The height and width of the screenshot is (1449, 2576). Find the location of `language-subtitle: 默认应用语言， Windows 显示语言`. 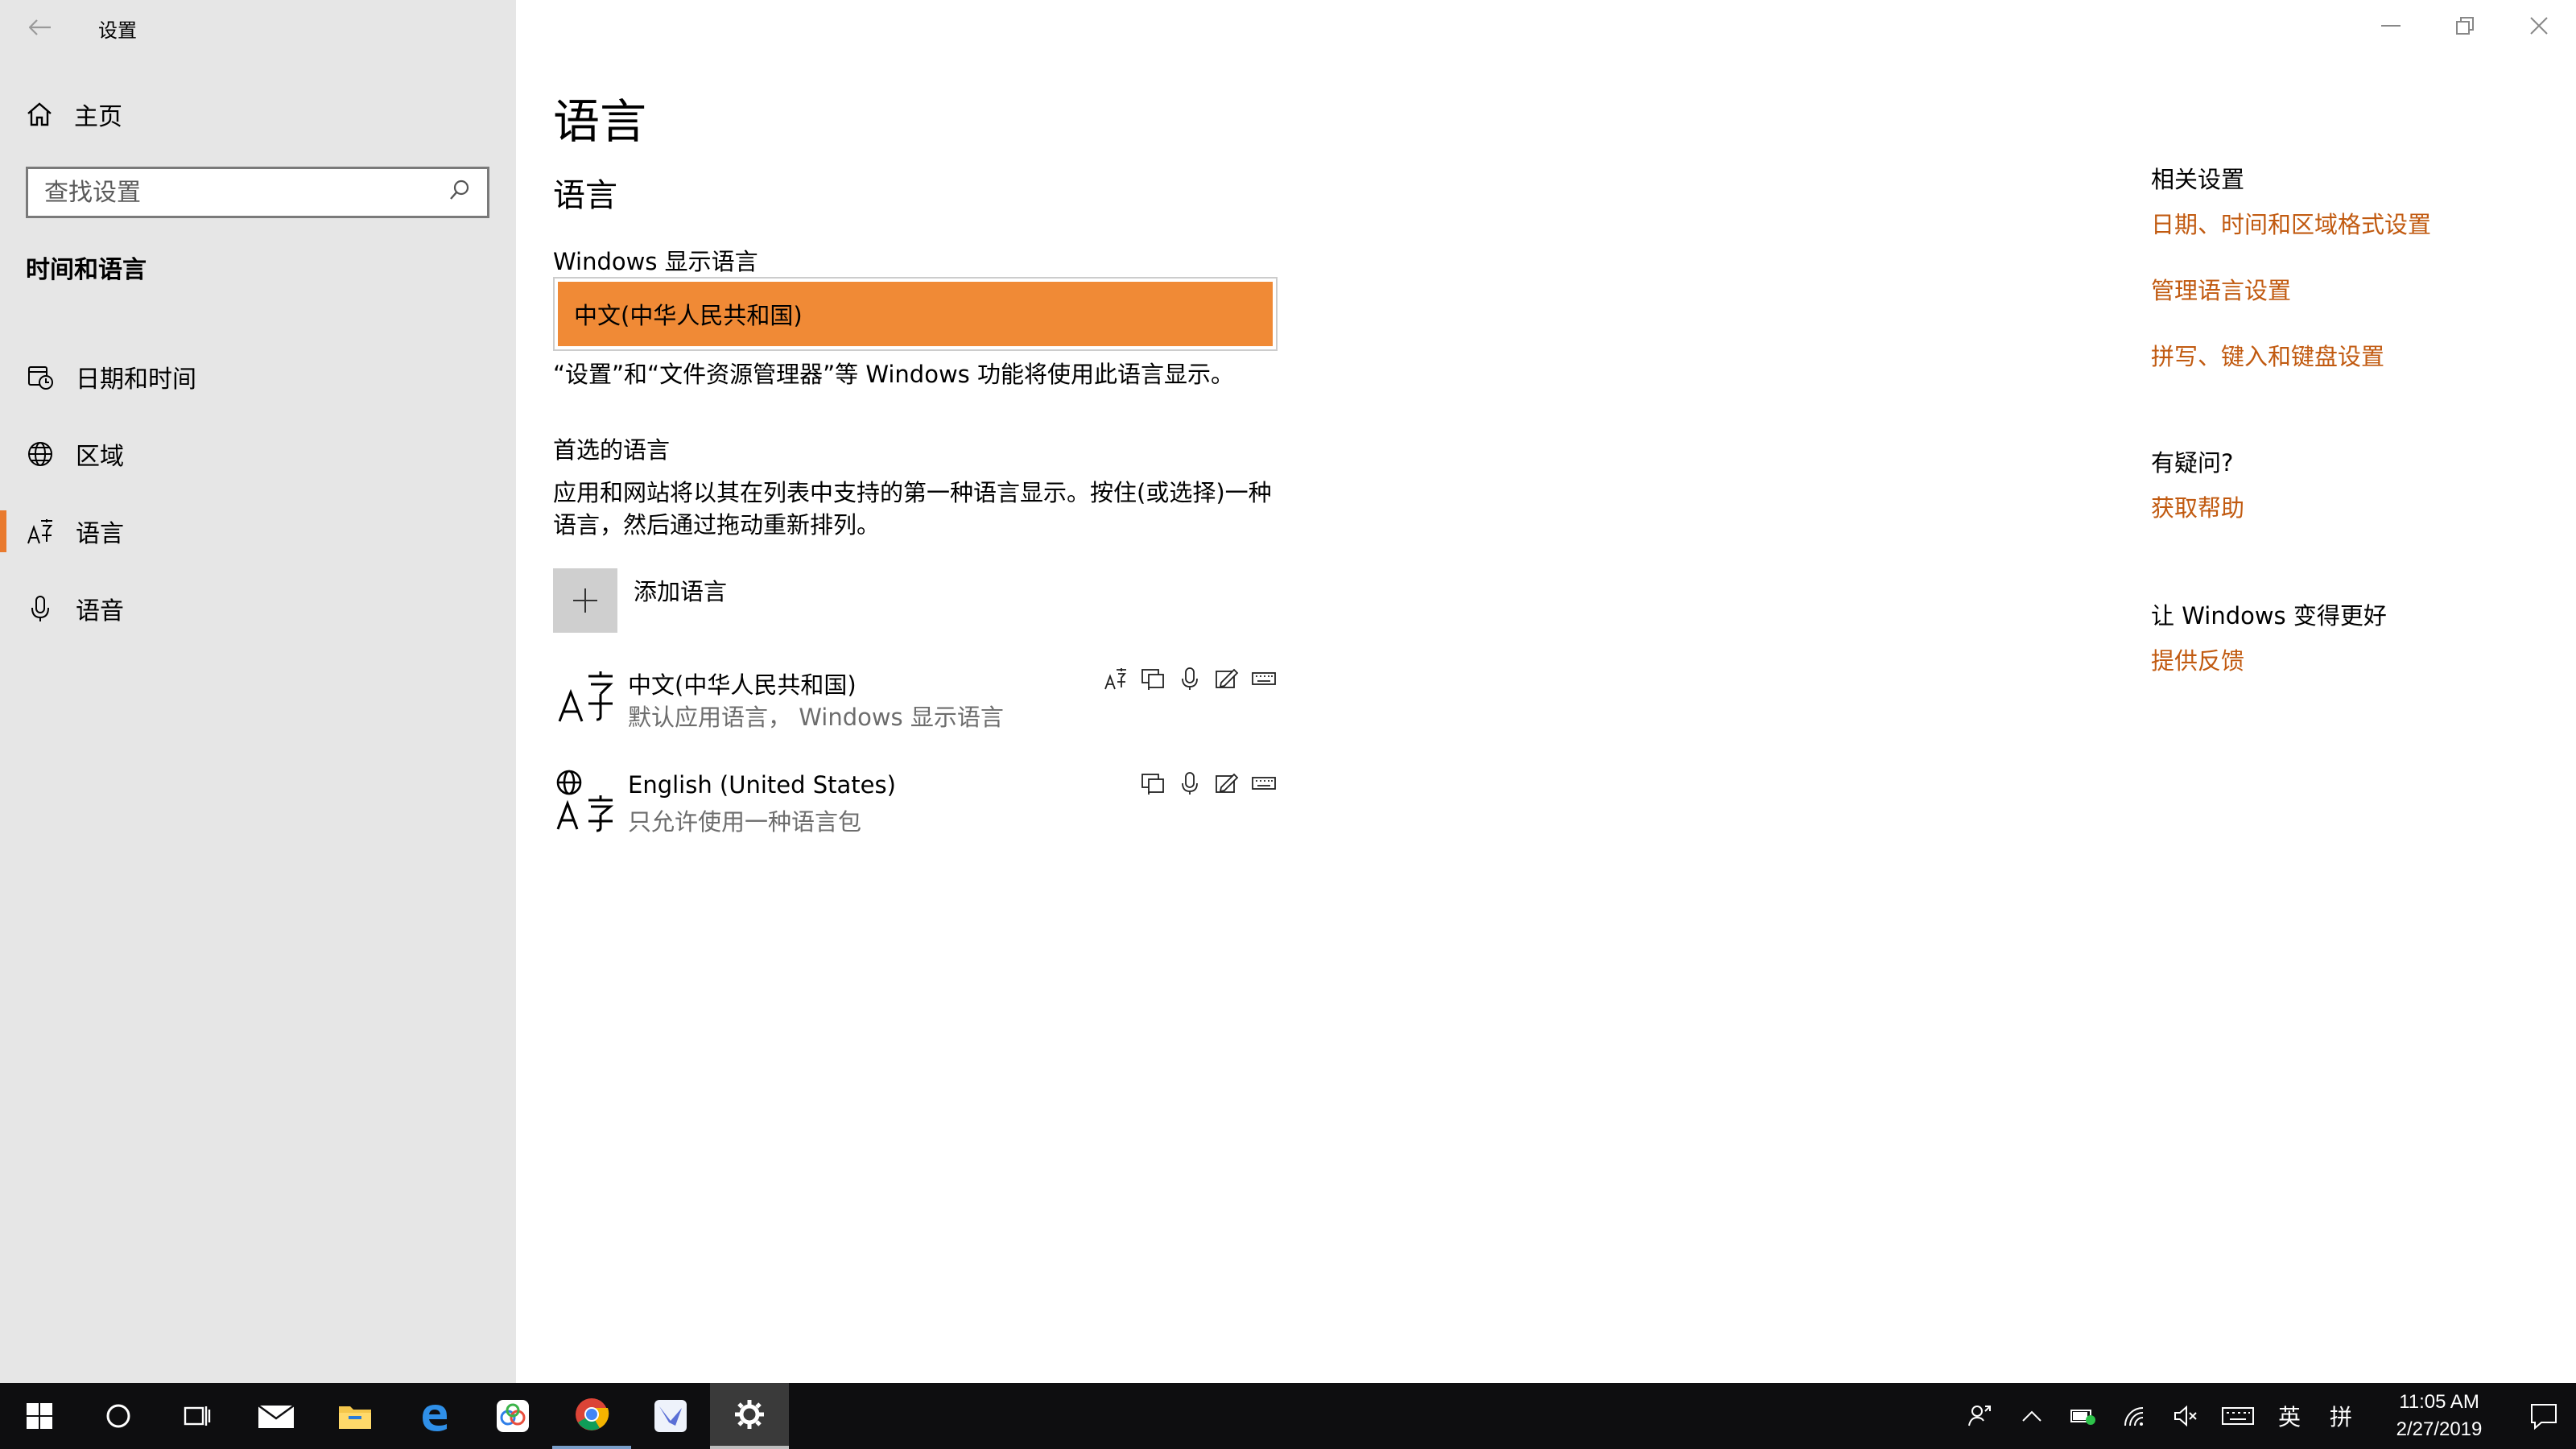

language-subtitle: 默认应用语言， Windows 显示语言 is located at coordinates (816, 717).